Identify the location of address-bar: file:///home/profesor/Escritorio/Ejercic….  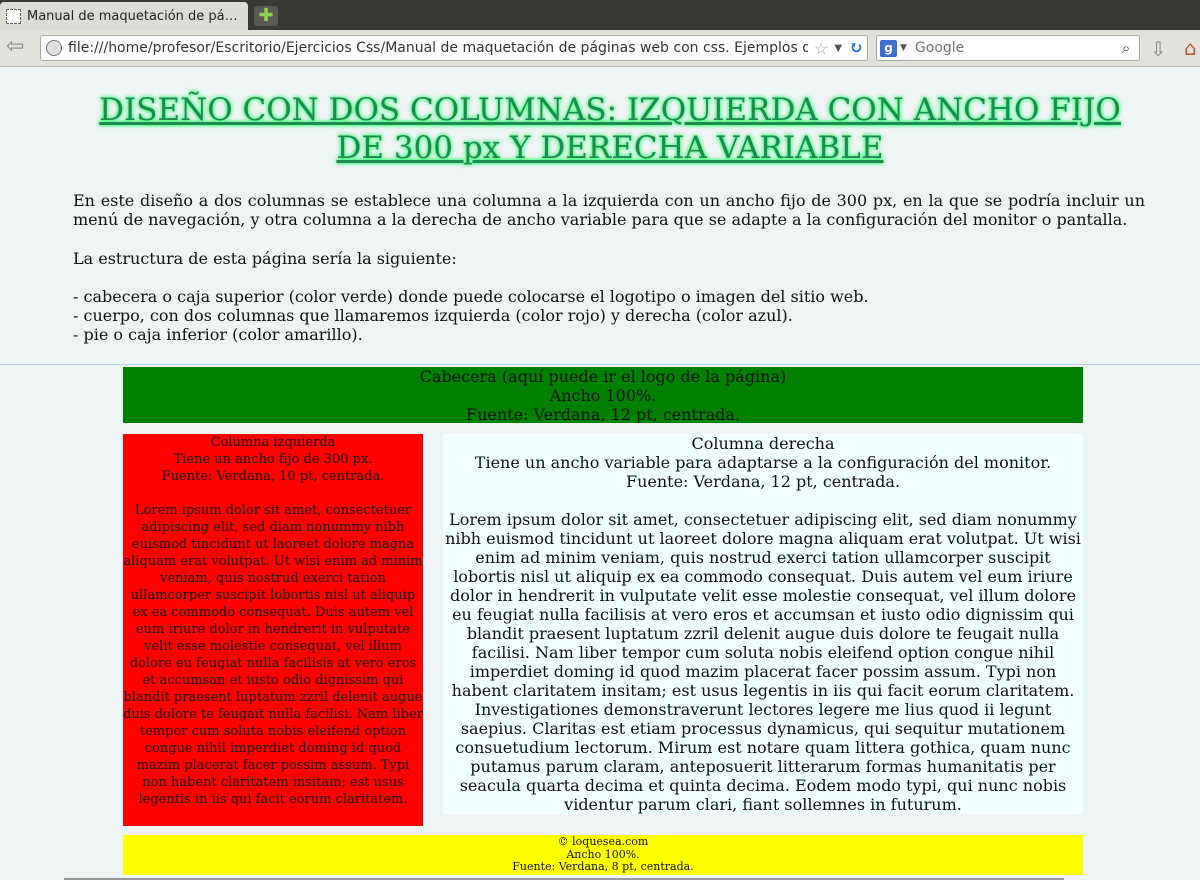
(454, 48).